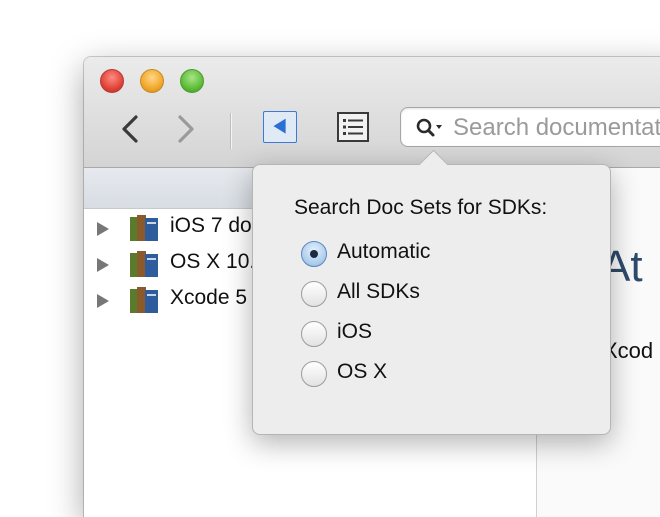  Describe the element at coordinates (556, 127) in the screenshot. I see `search-placeholder: Search documentation` at that location.